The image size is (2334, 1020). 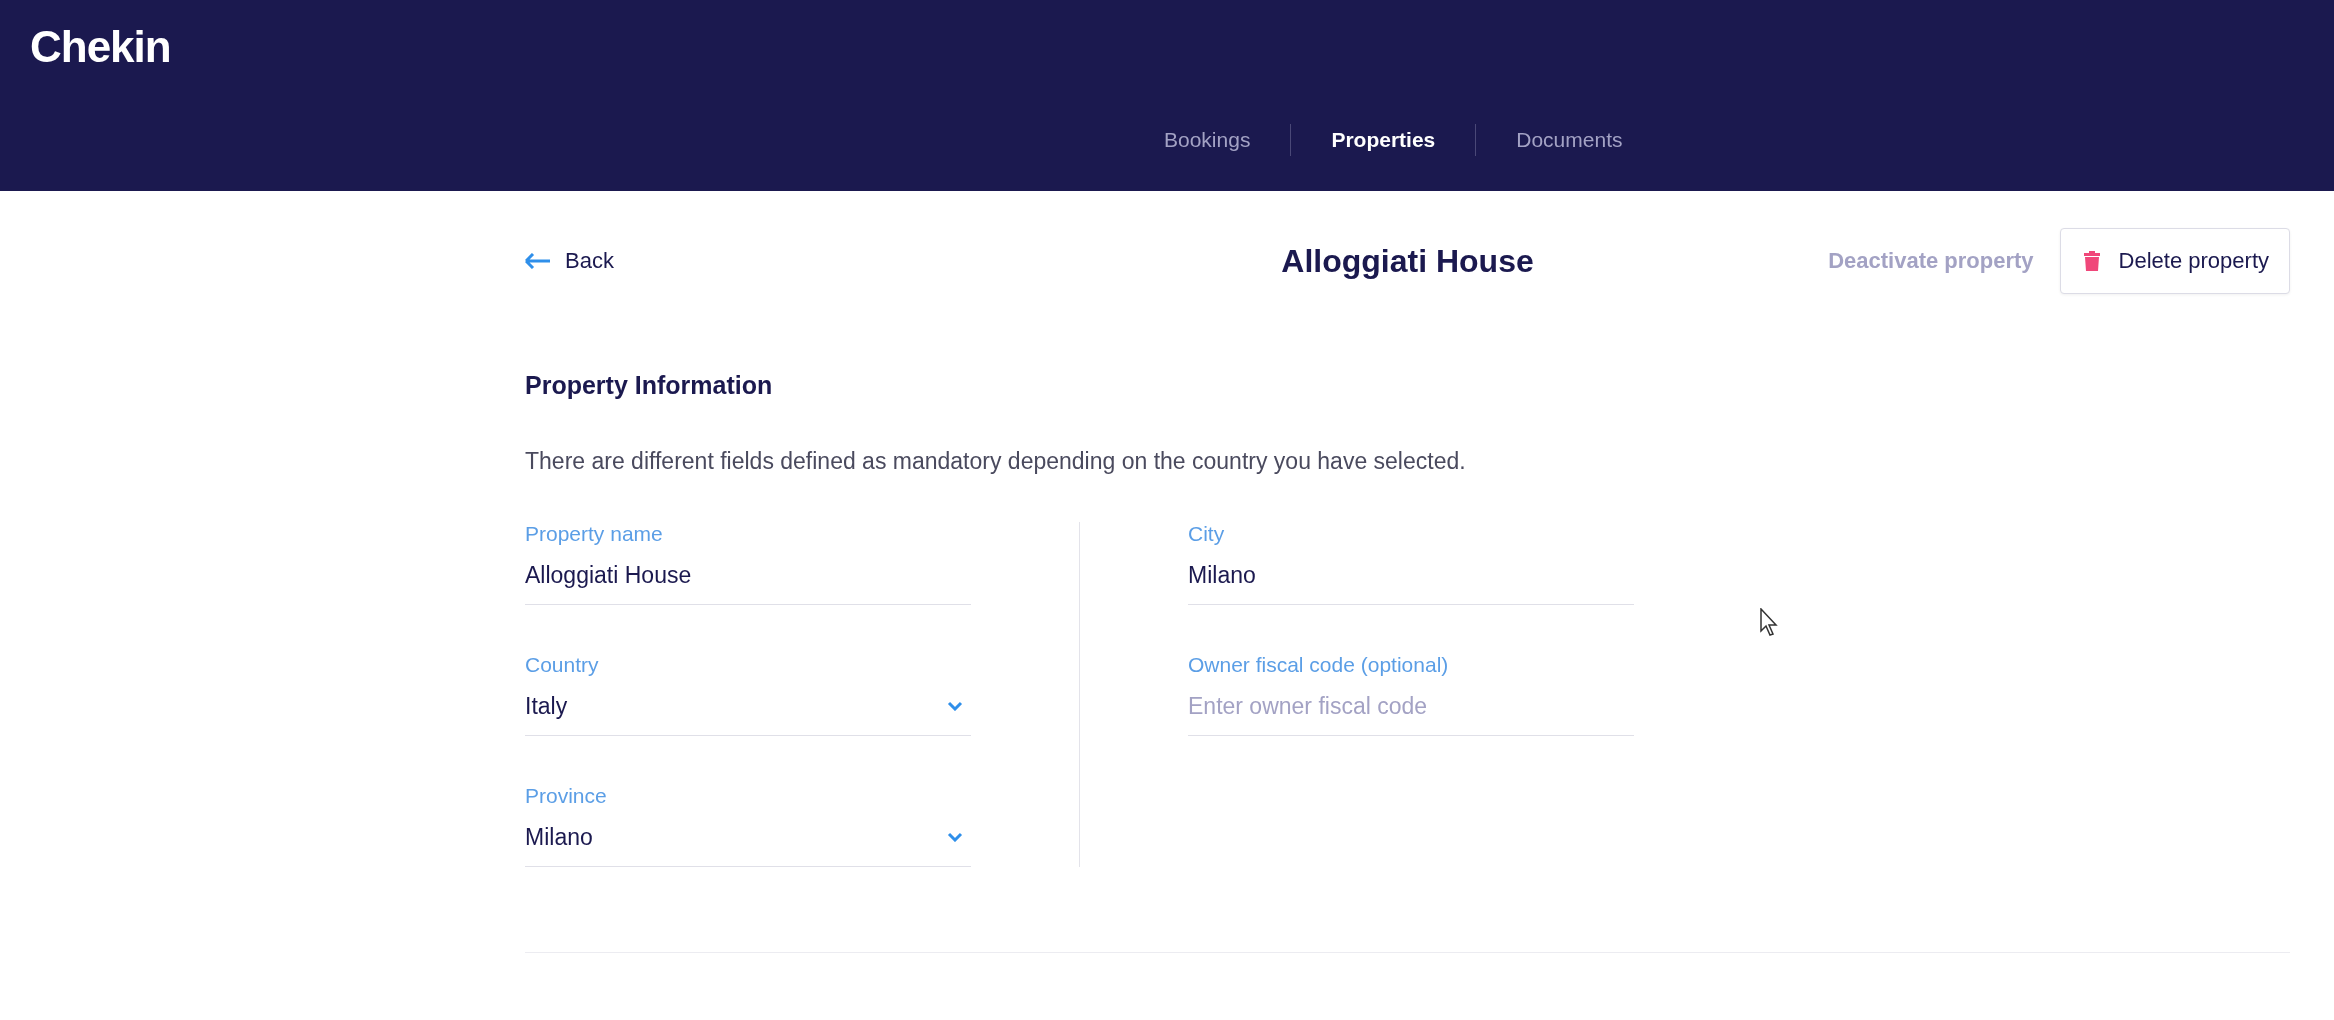 What do you see at coordinates (538, 261) in the screenshot?
I see `arrow-left-icon` at bounding box center [538, 261].